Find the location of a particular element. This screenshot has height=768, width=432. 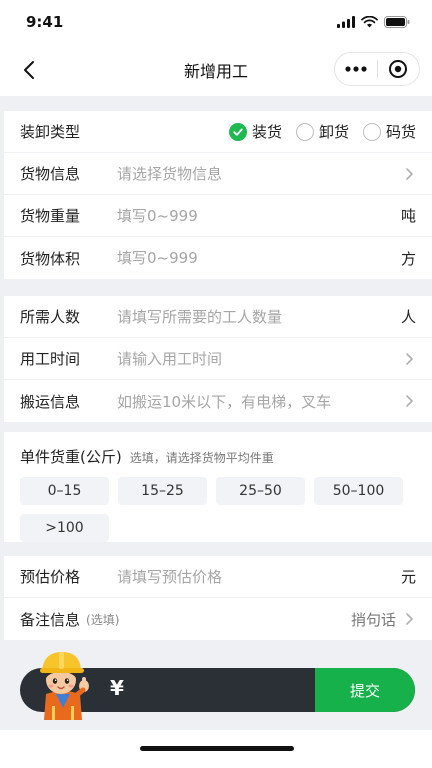

goods-weight-input is located at coordinates (256, 215).